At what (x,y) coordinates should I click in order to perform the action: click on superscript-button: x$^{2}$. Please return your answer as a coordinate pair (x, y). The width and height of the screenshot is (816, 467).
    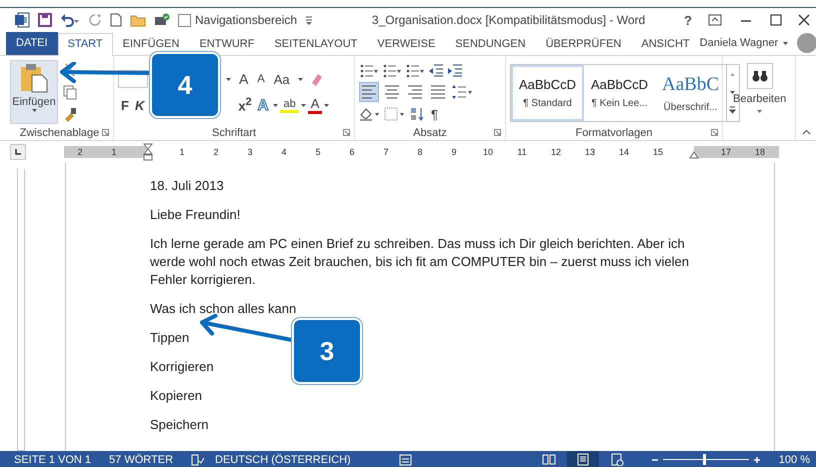
    Looking at the image, I should click on (245, 105).